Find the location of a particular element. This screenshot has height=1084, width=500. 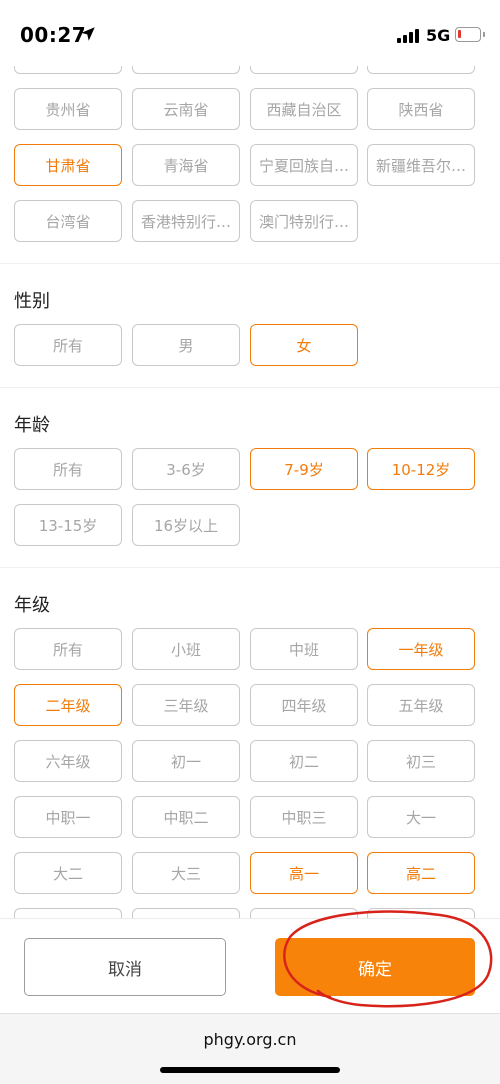

gender-title: 性别 is located at coordinates (32, 301).